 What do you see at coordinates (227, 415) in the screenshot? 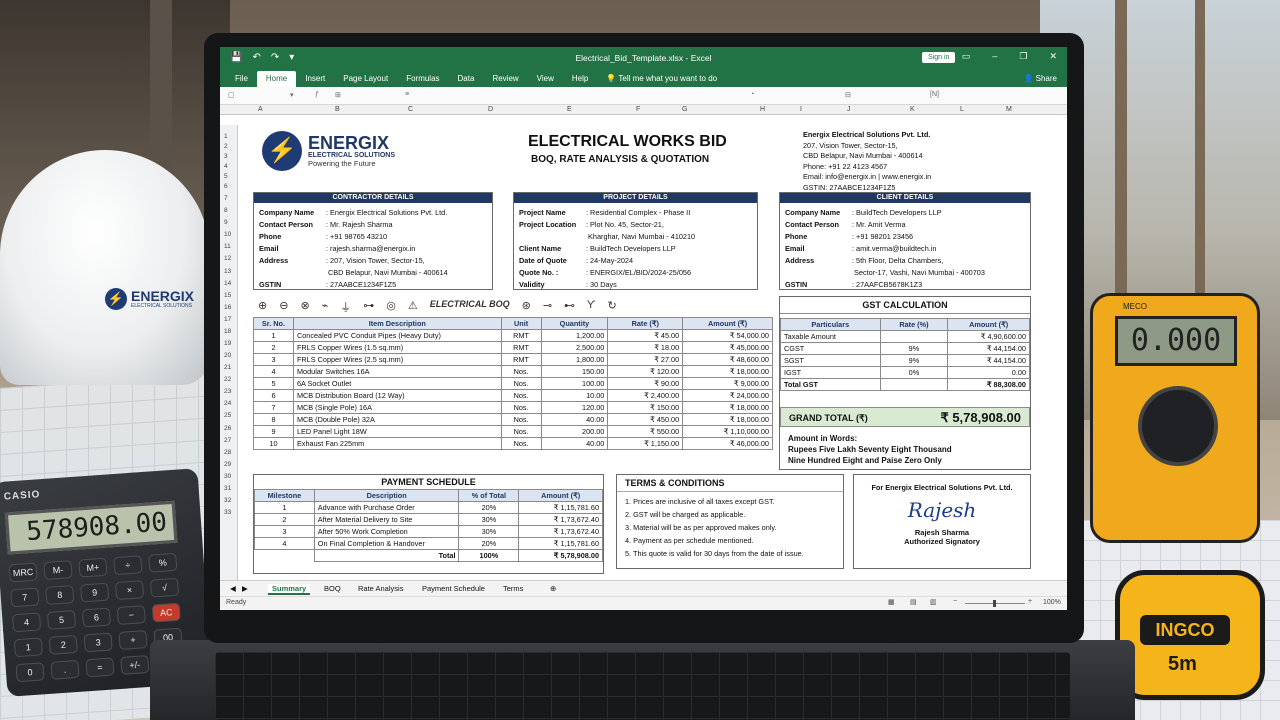
I see `row-header: 25` at bounding box center [227, 415].